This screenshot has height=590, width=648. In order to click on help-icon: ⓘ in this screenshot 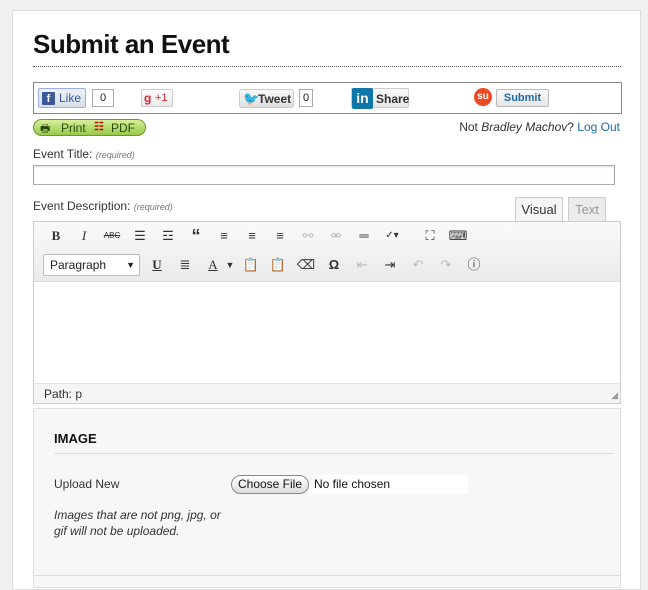, I will do `click(474, 265)`.